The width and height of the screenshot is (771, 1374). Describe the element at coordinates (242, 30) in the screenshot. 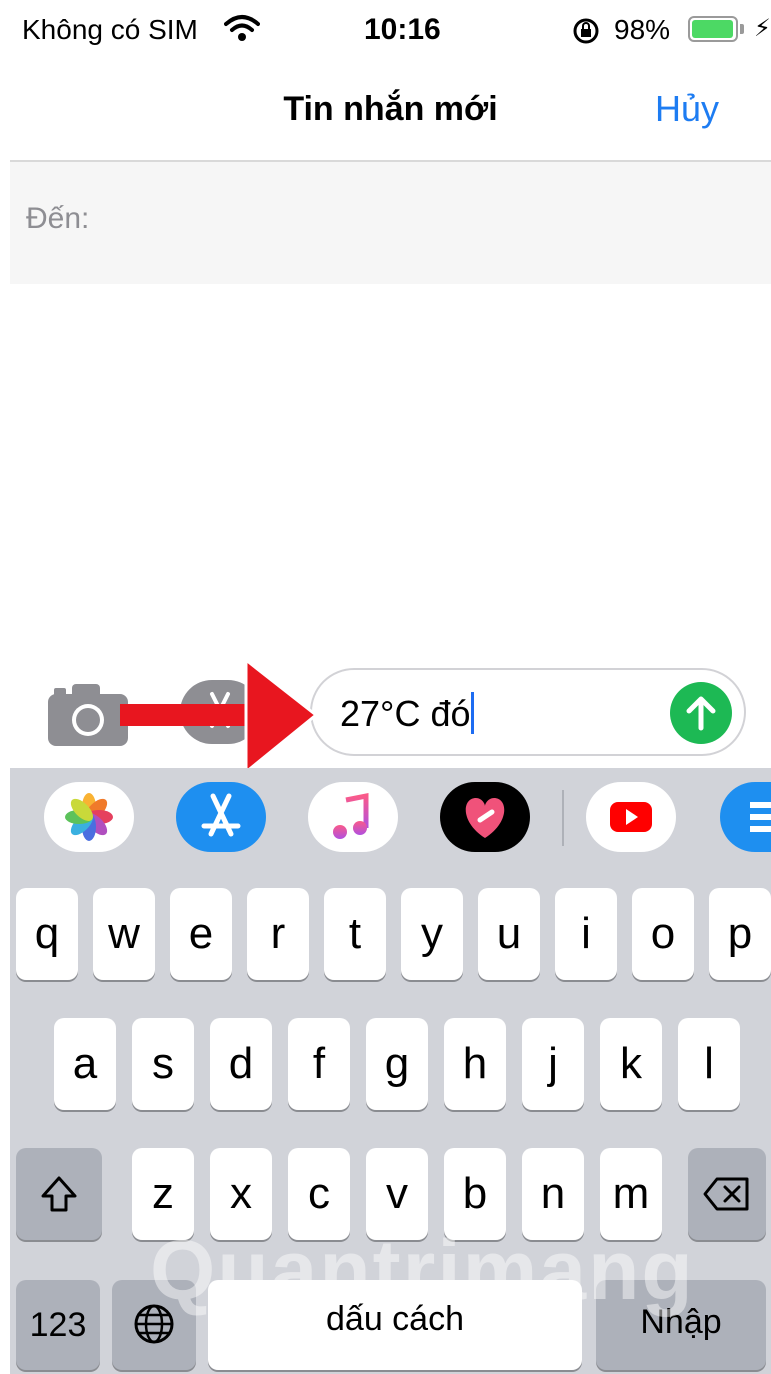

I see `wifi-icon` at that location.